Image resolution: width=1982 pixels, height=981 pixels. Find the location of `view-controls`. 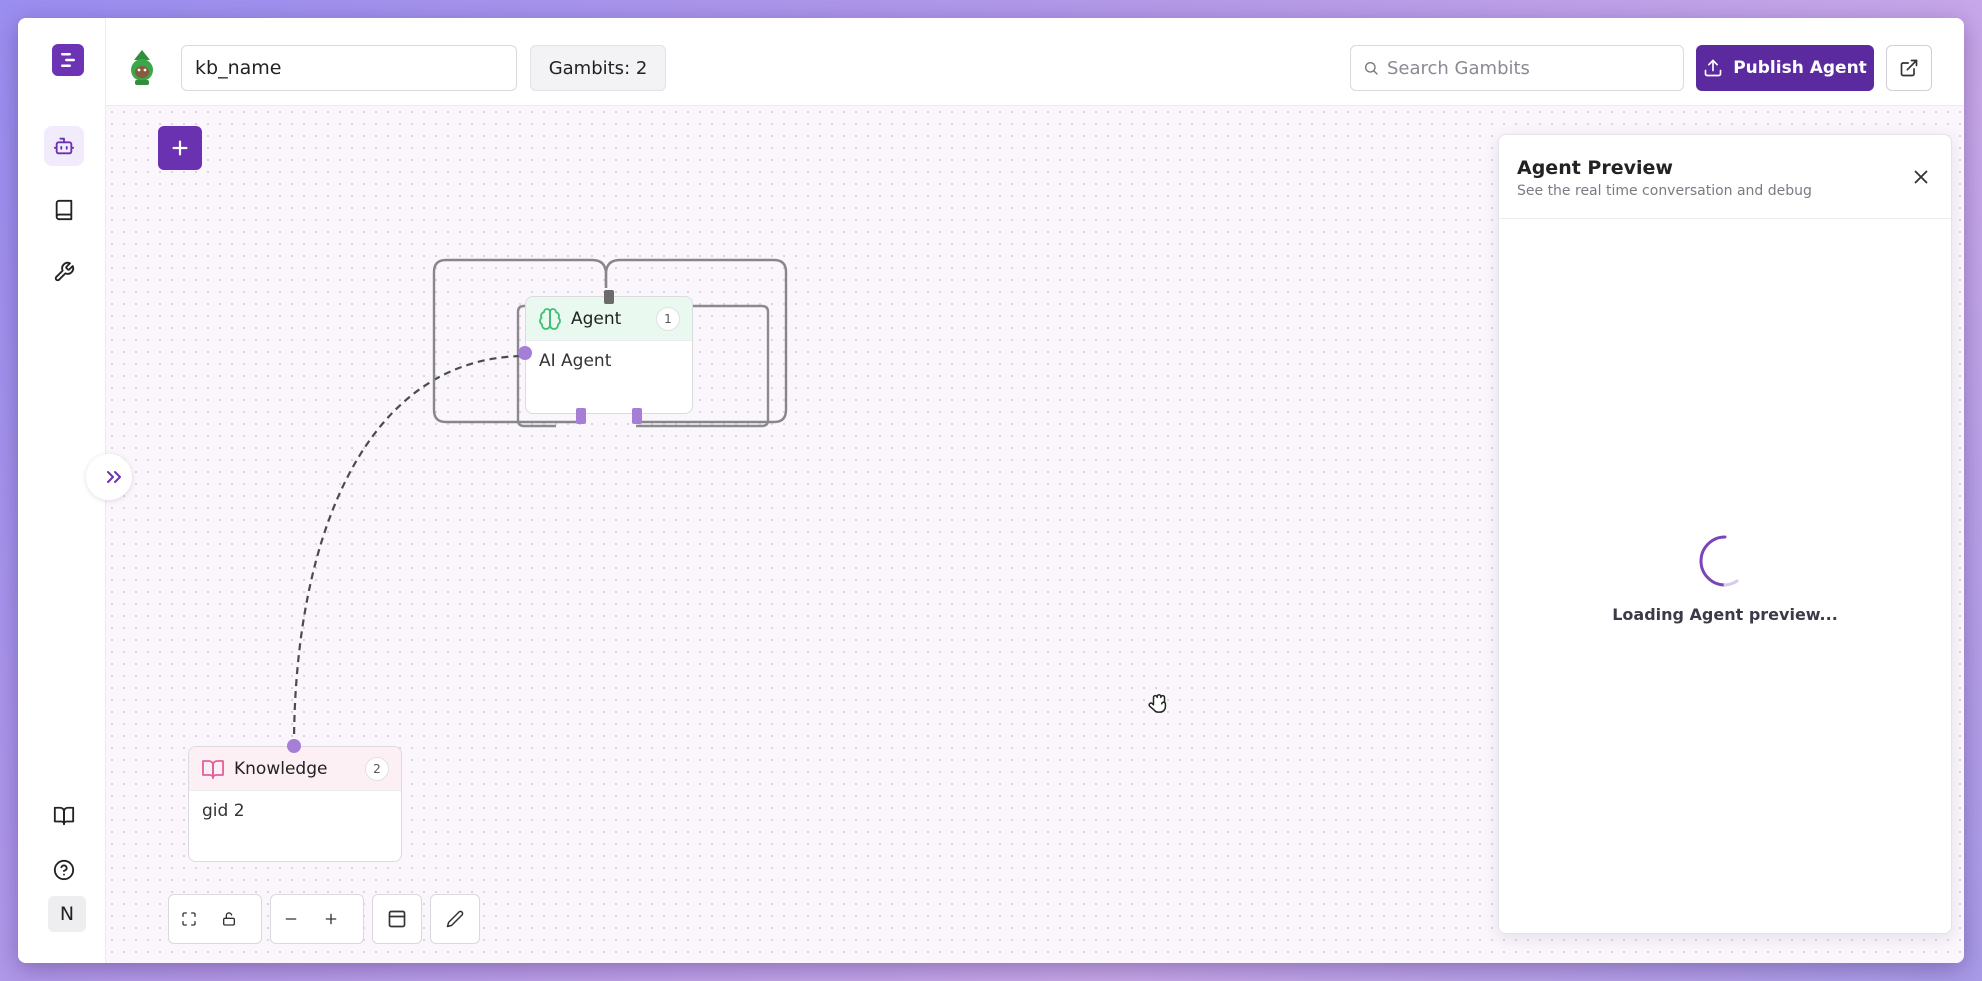

view-controls is located at coordinates (215, 919).